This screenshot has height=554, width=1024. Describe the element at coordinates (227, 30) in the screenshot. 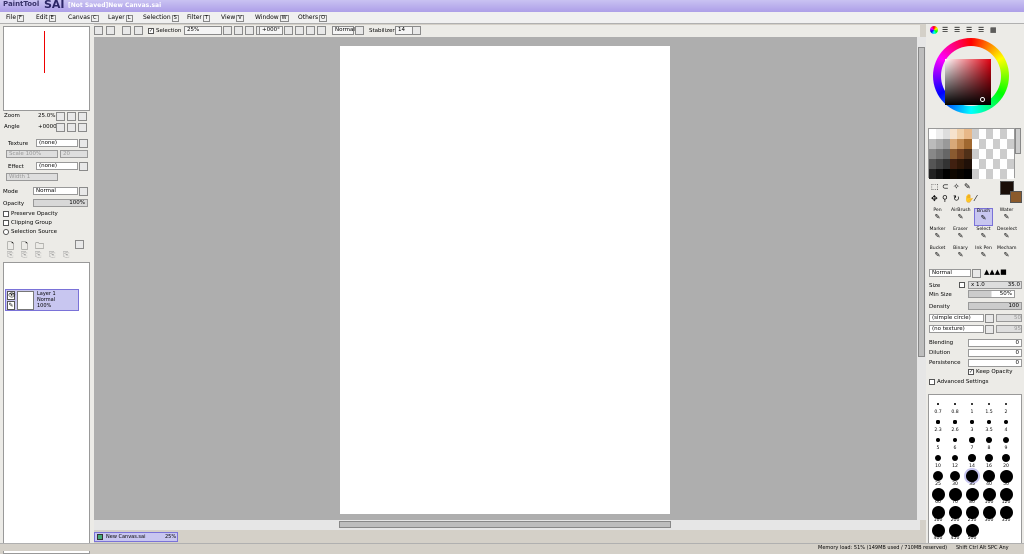

I see `zoom-out-toolbar-button` at that location.